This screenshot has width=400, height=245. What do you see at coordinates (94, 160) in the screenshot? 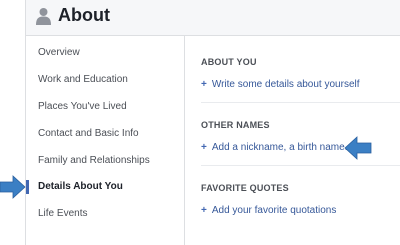
I see `sidebar-item-family-relationships: Family and Relationships` at bounding box center [94, 160].